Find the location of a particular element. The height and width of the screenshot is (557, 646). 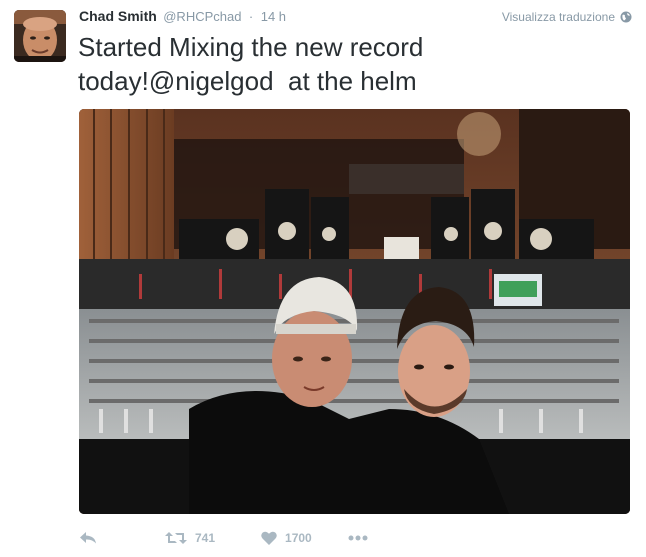

like-button: 1700 is located at coordinates (286, 538).